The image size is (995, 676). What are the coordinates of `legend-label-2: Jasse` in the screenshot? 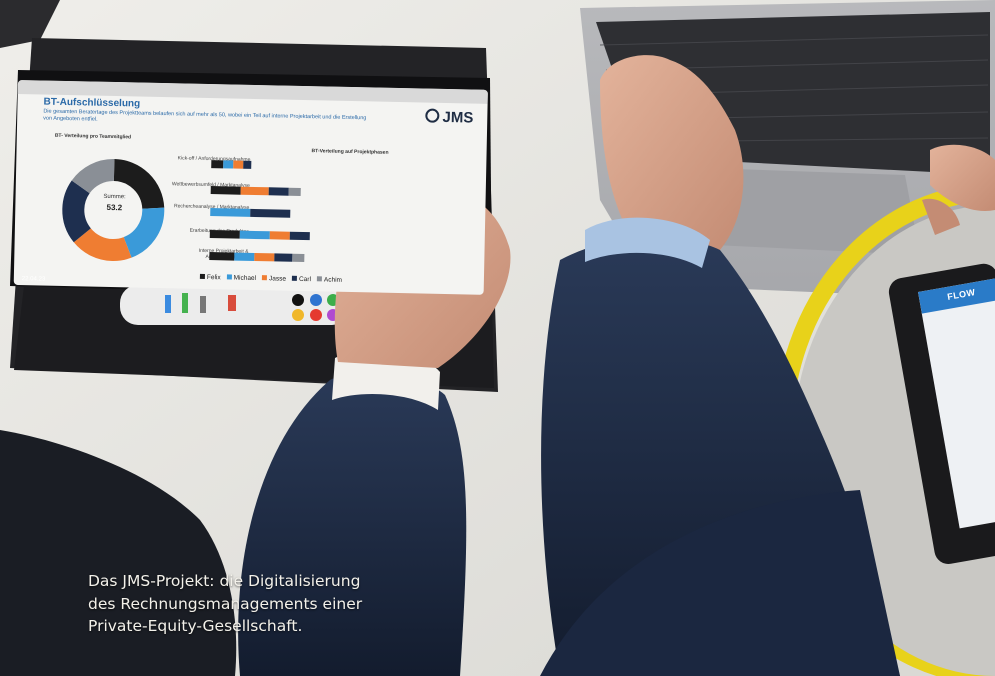 It's located at (277, 279).